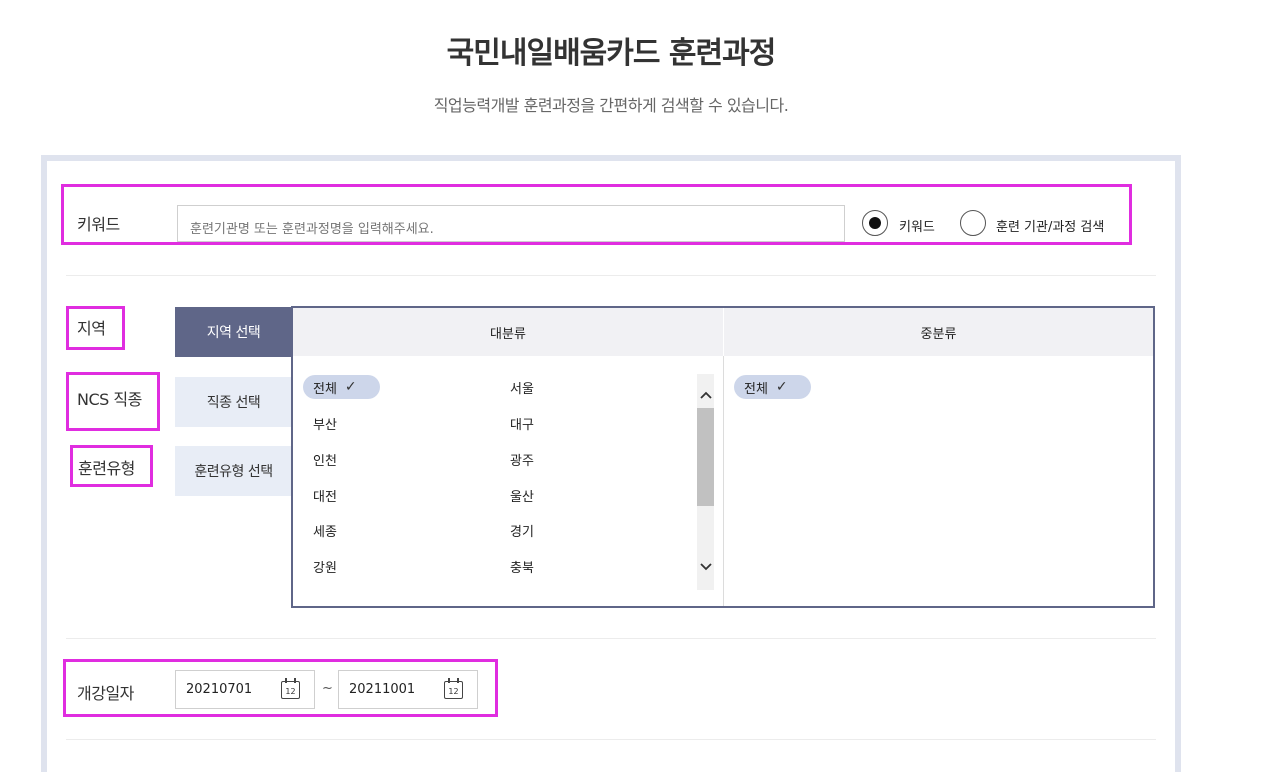 This screenshot has width=1279, height=772. I want to click on region-item-sejong: 세종, so click(325, 530).